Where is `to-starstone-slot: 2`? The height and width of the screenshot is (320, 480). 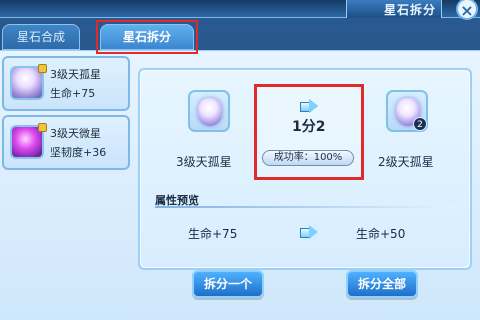
to-starstone-slot: 2 is located at coordinates (407, 111).